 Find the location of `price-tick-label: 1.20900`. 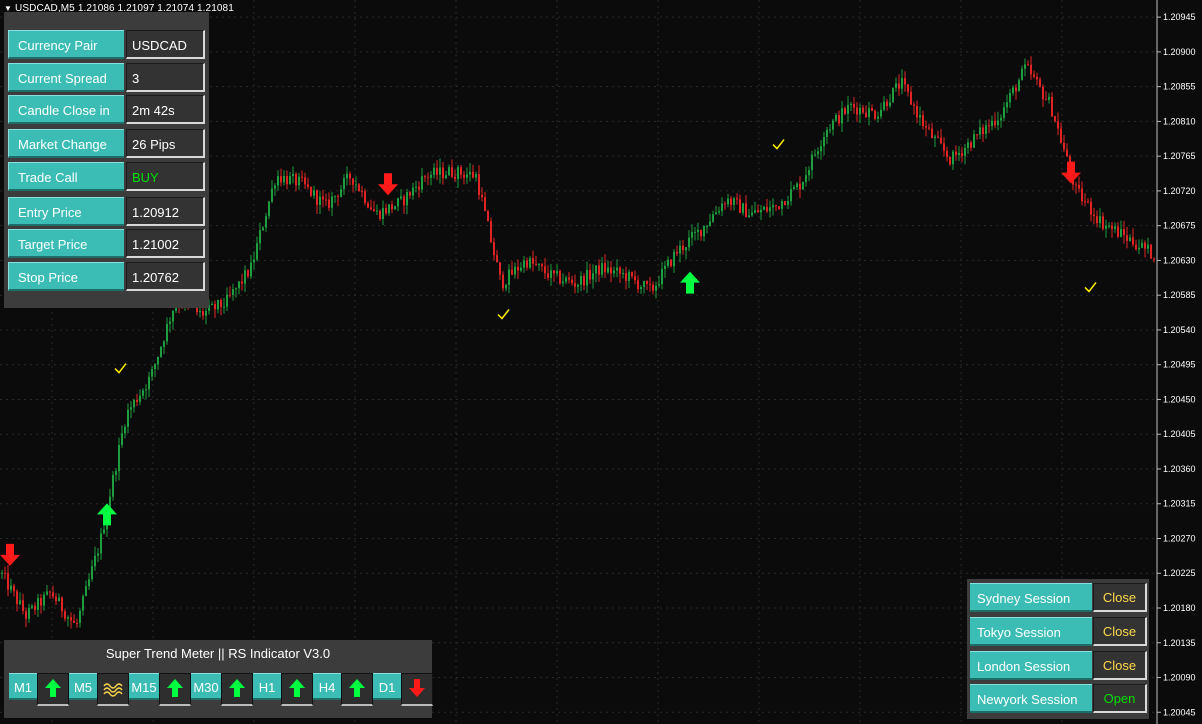

price-tick-label: 1.20900 is located at coordinates (1179, 52).